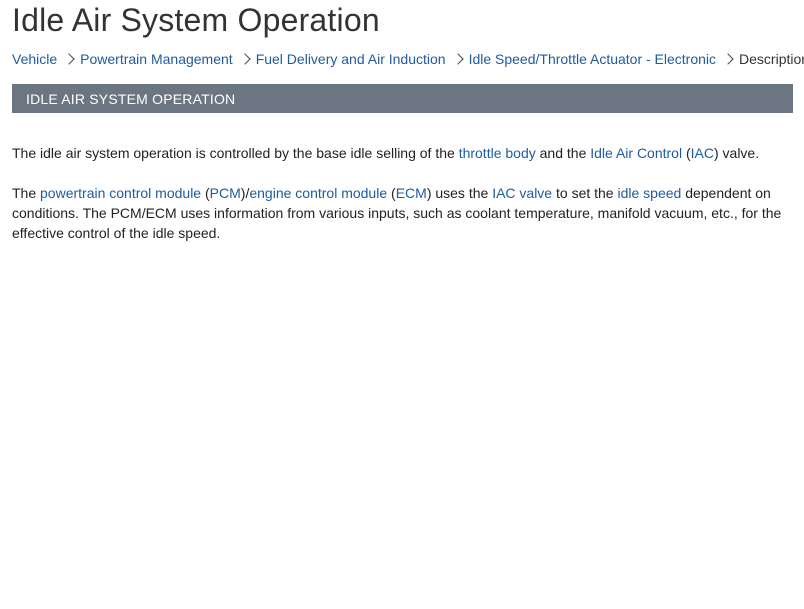 Image resolution: width=804 pixels, height=609 pixels. I want to click on breadcrumb-current: Description, so click(771, 59).